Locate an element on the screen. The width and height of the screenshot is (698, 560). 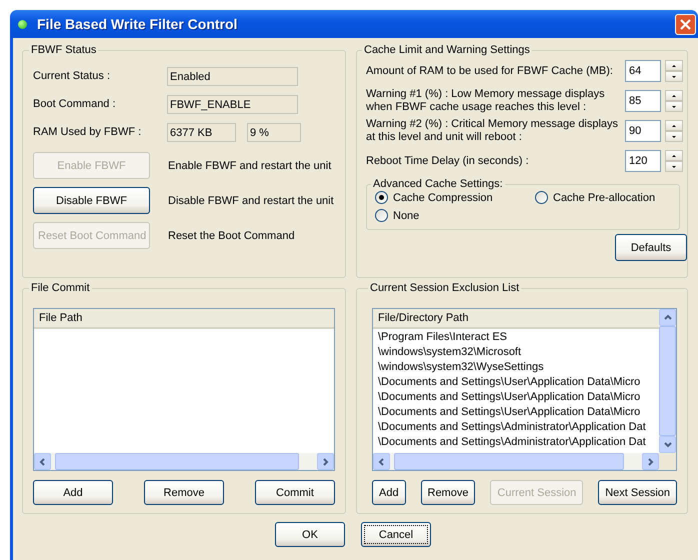
group-title: Current Session Exclusion List is located at coordinates (444, 288).